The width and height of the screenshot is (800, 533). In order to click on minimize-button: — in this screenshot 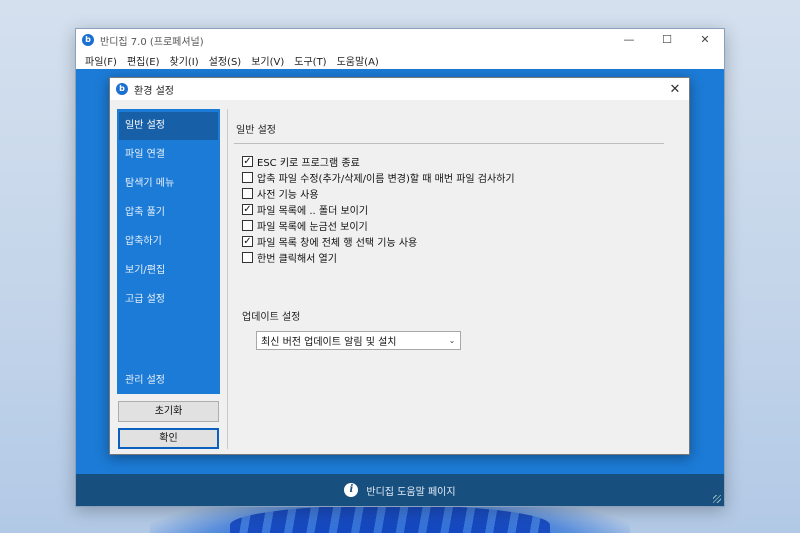, I will do `click(629, 40)`.